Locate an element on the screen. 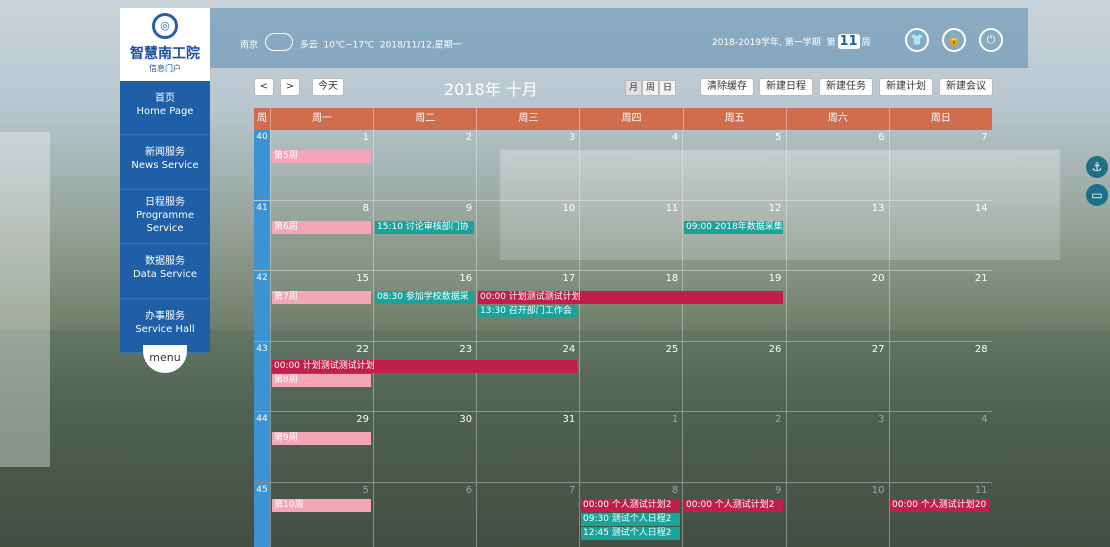 This screenshot has height=547, width=1110. menu-item-label: 首页 is located at coordinates (165, 98).